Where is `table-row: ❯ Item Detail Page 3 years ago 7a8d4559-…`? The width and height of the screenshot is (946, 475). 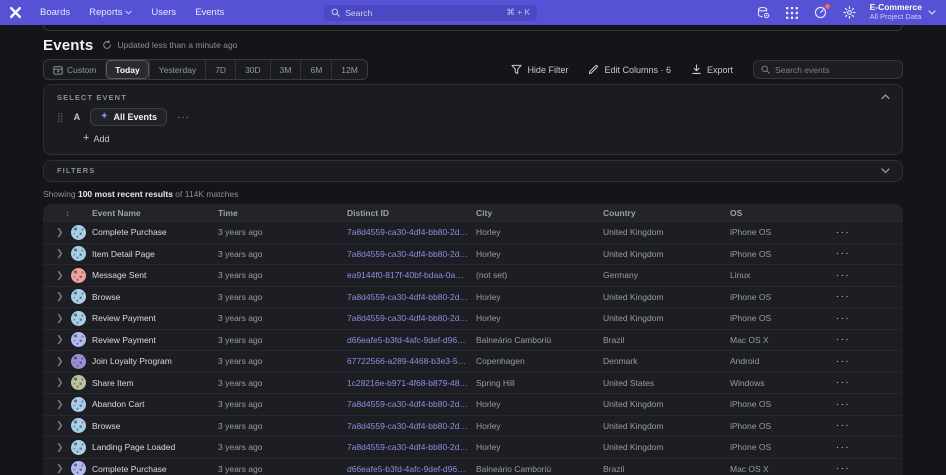
table-row: ❯ Item Detail Page 3 years ago 7a8d4559-… is located at coordinates (473, 253).